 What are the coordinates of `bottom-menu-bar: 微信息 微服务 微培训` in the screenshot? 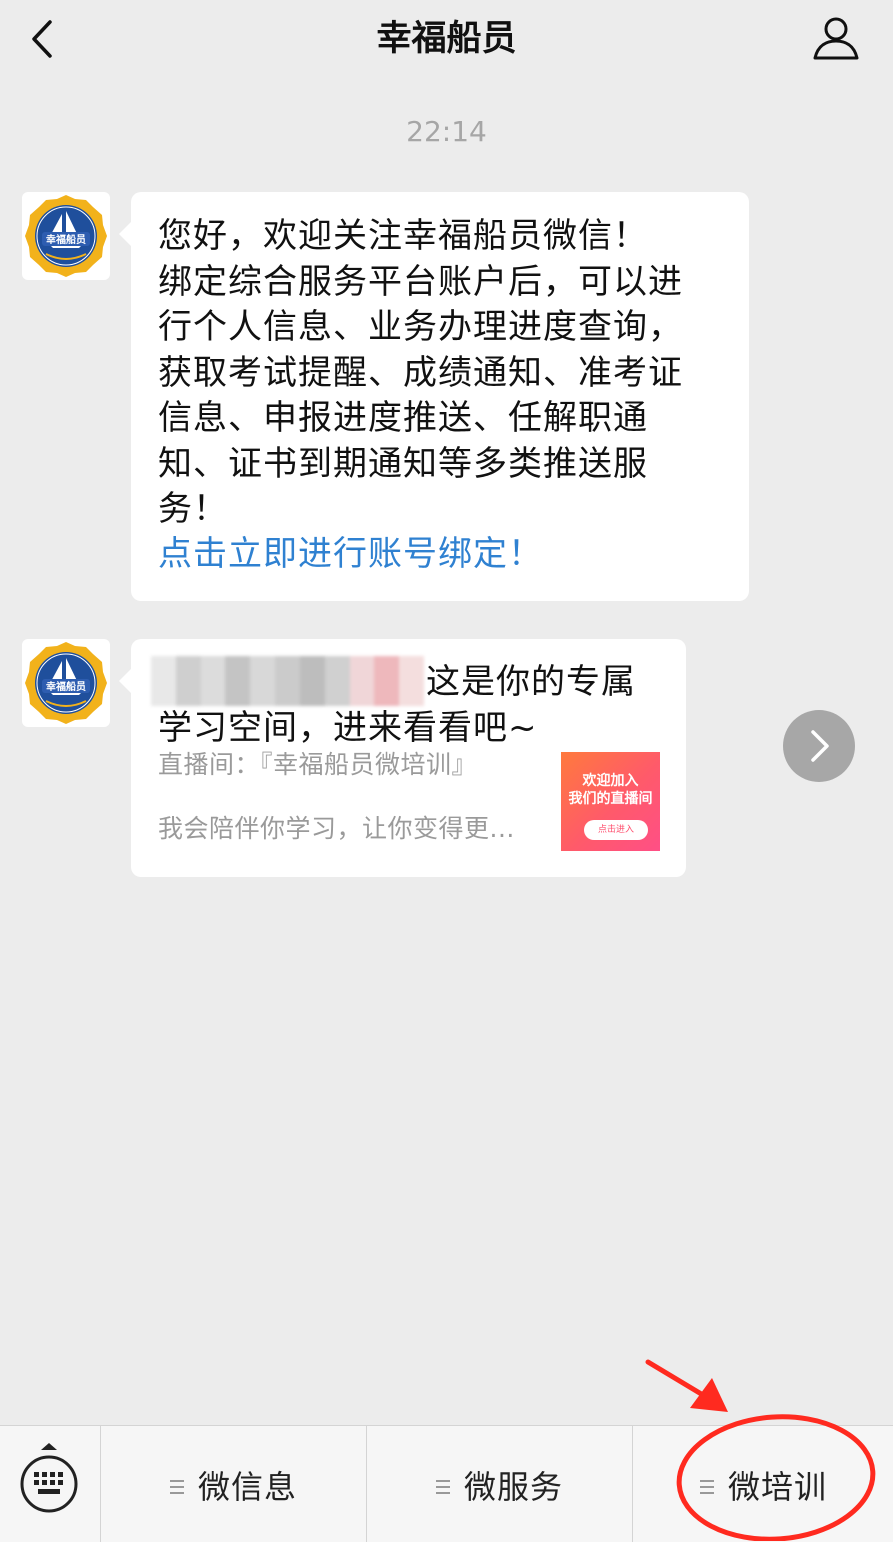 It's located at (446, 1483).